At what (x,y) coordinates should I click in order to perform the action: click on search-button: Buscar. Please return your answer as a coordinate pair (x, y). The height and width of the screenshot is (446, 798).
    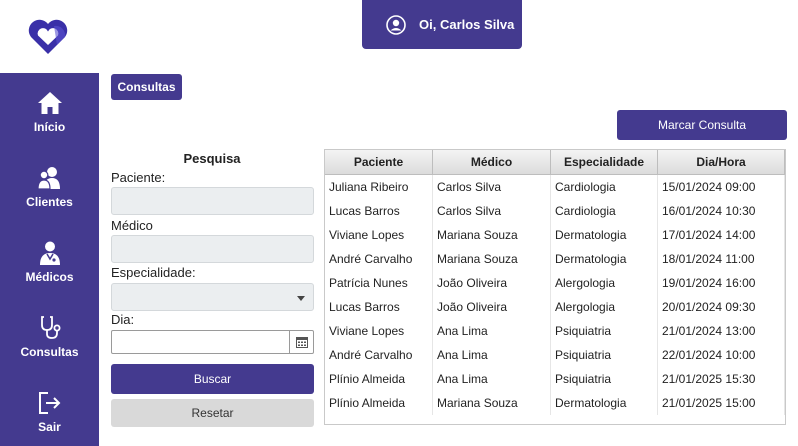
    Looking at the image, I should click on (212, 379).